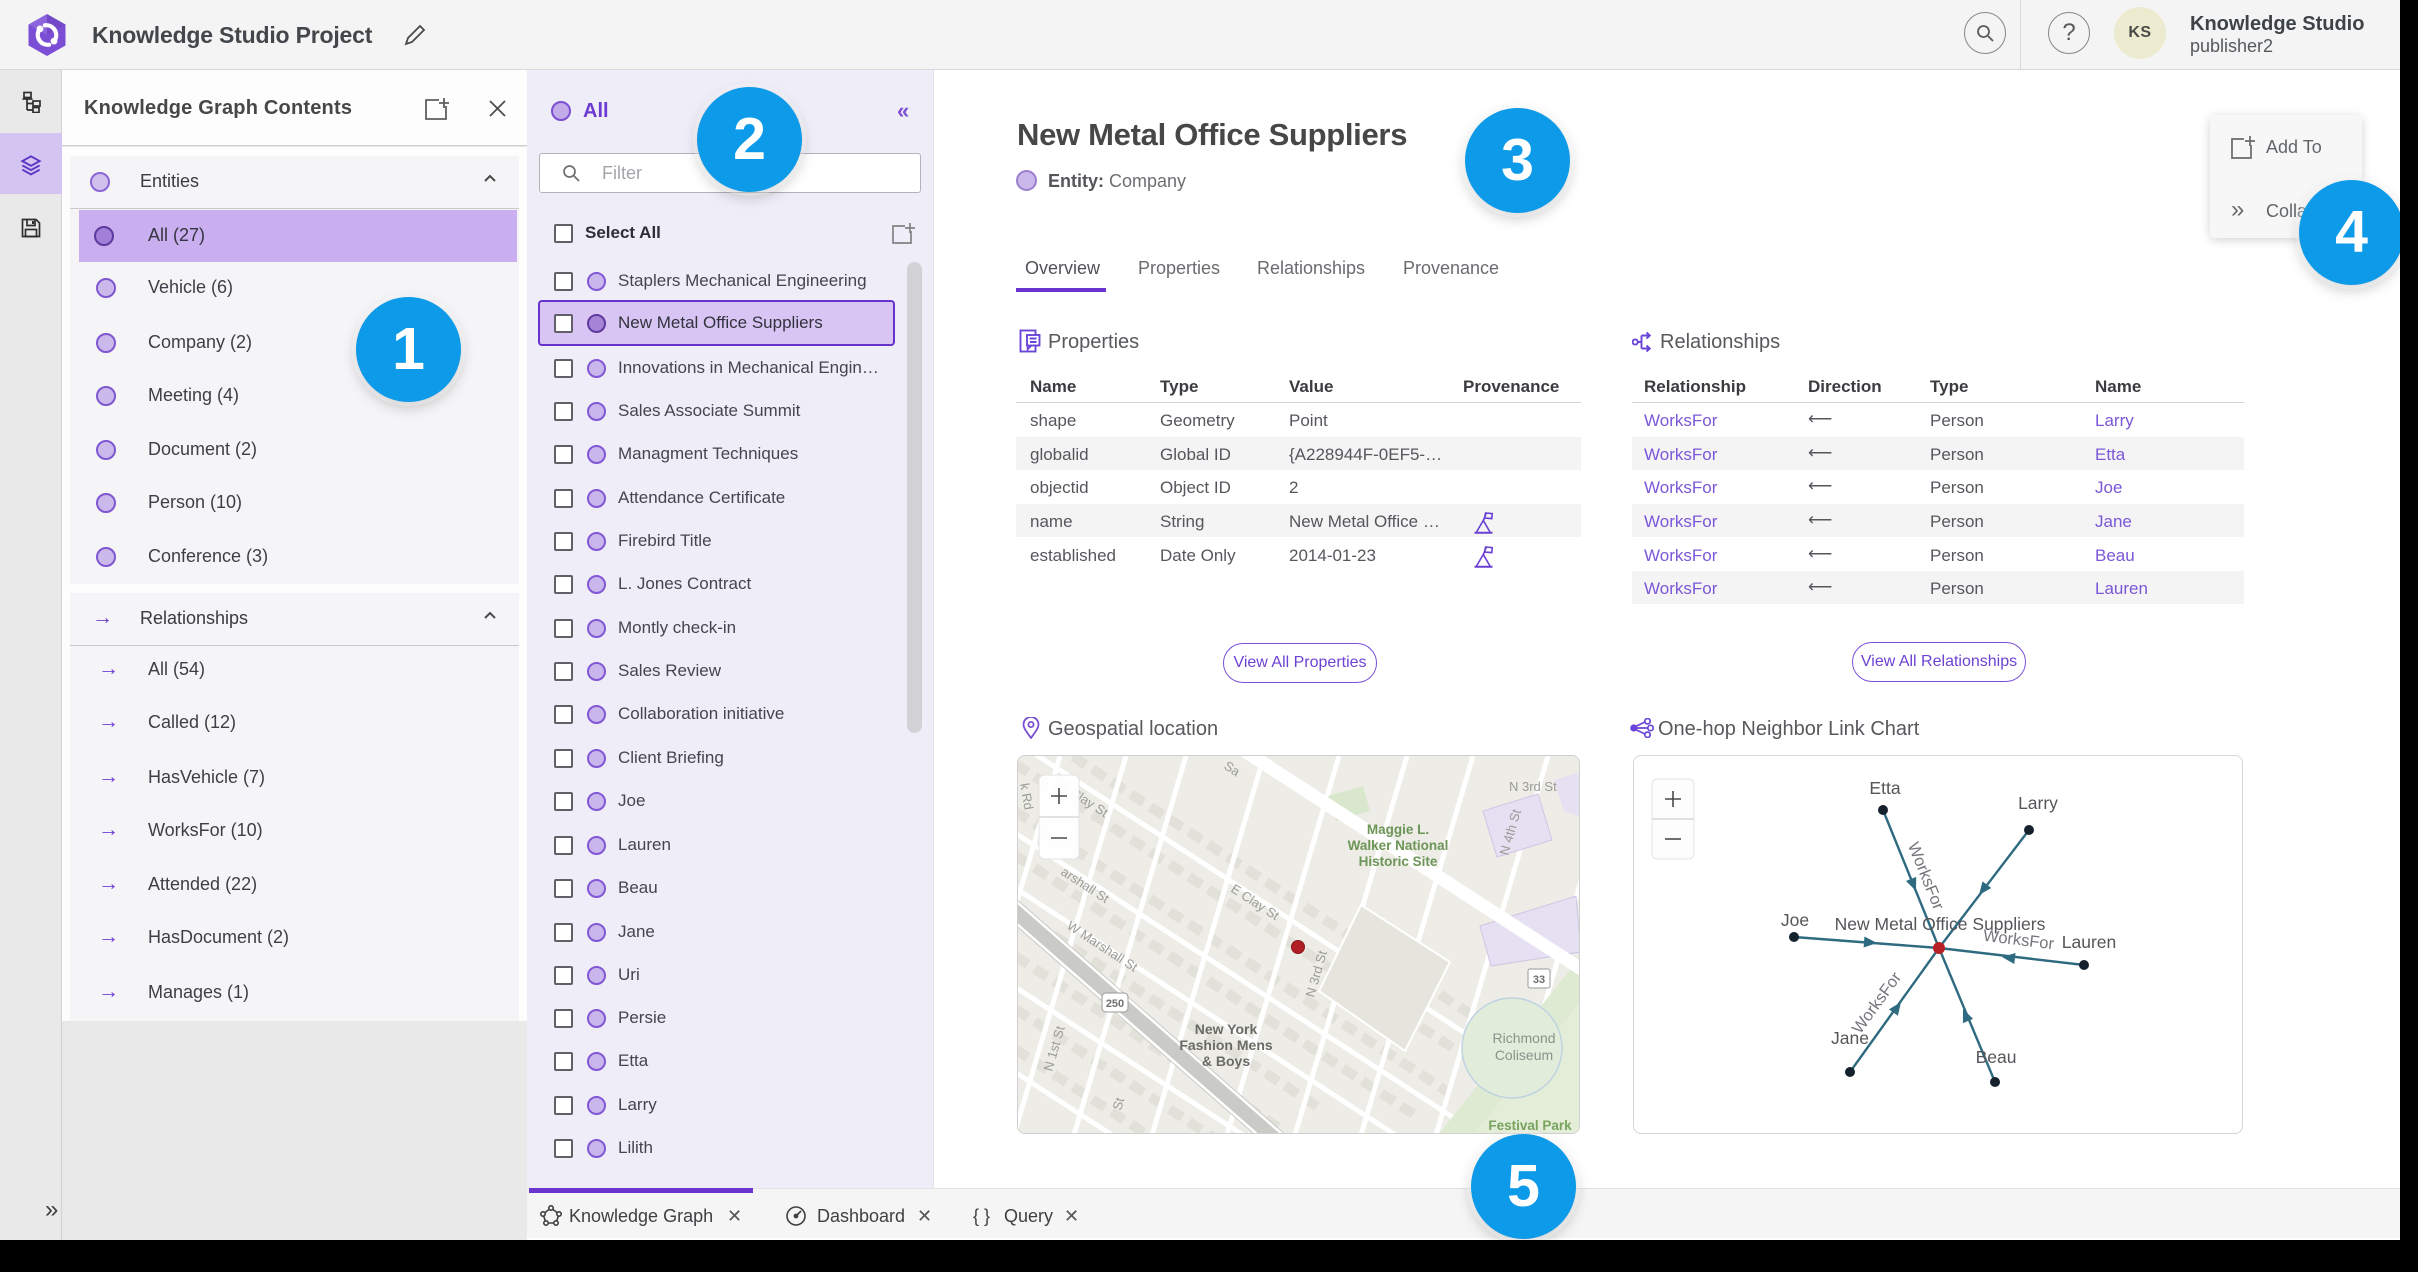 This screenshot has height=1272, width=2418. Describe the element at coordinates (1226, 1045) in the screenshot. I see `svg-text: Fashion Mens` at that location.